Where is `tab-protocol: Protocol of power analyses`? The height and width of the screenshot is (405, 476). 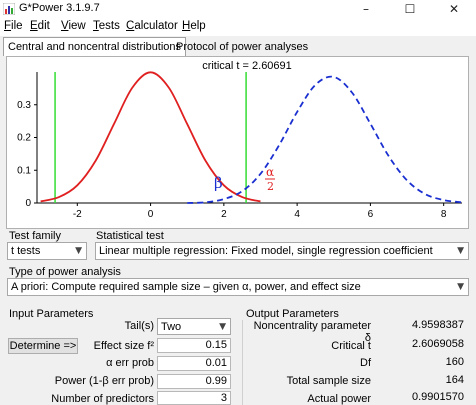
tab-protocol: Protocol of power analyses is located at coordinates (242, 47).